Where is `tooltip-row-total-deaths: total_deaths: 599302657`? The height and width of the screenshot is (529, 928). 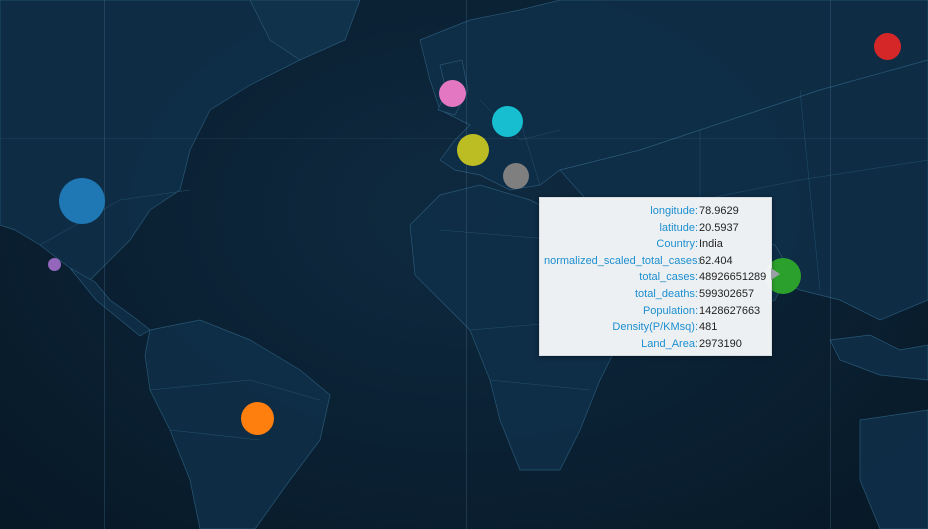
tooltip-row-total-deaths: total_deaths: 599302657 is located at coordinates (655, 294).